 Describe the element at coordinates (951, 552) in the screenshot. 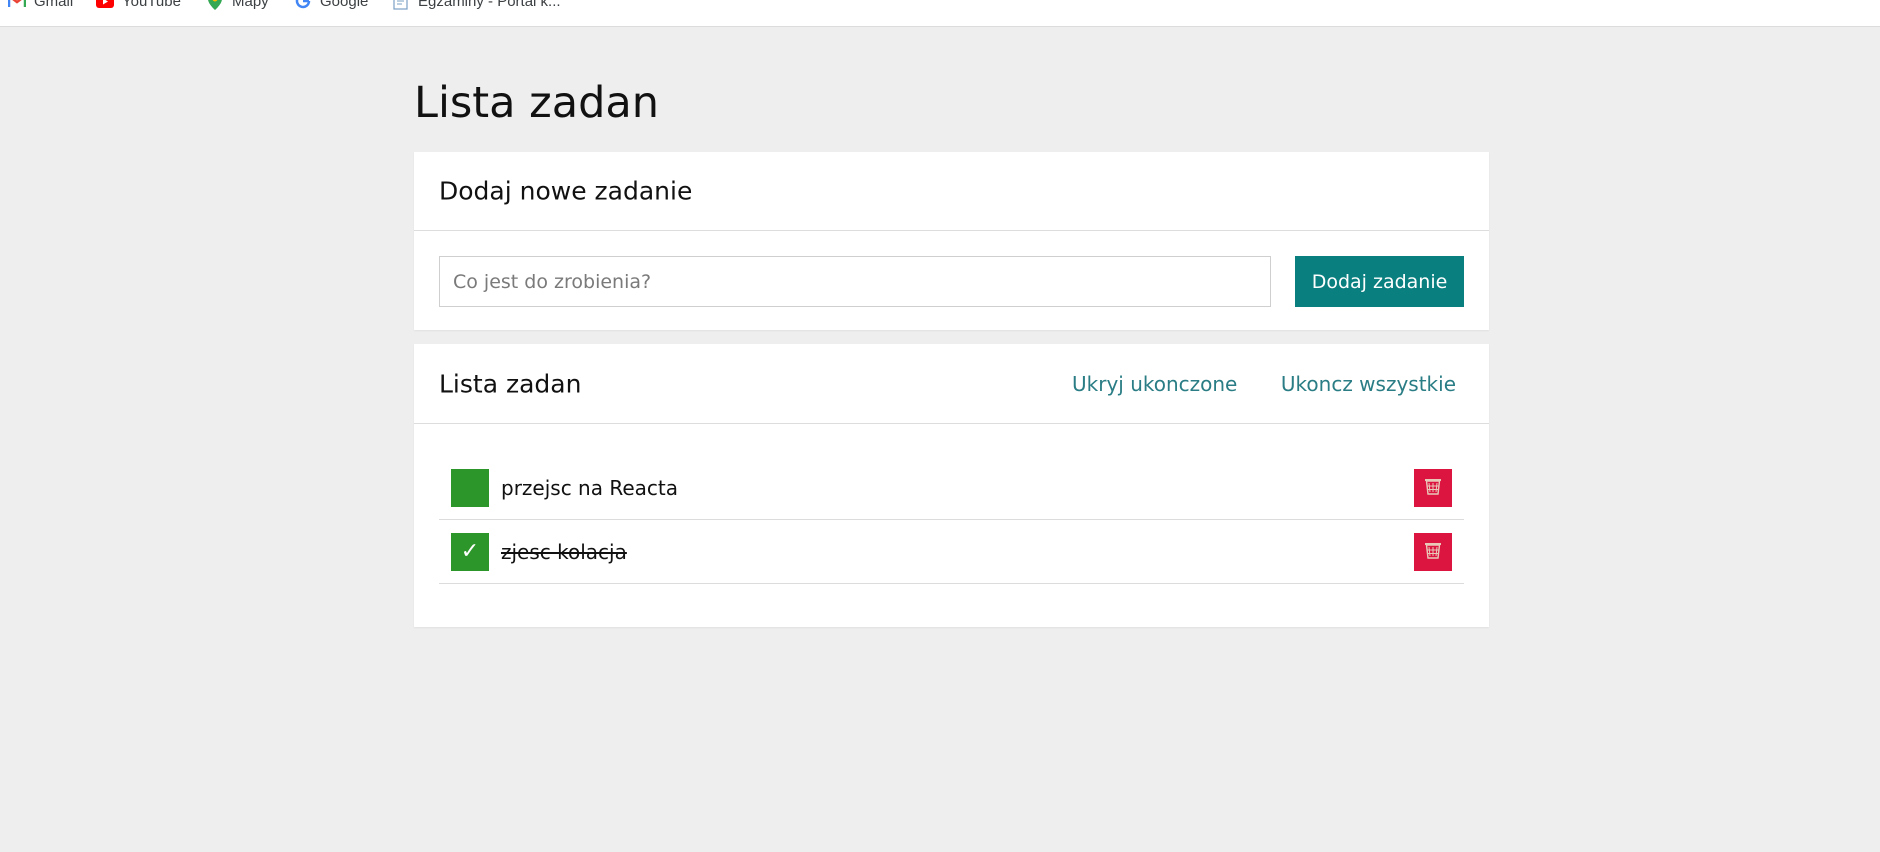

I see `task-row: ✓ zjesc kolacja` at that location.